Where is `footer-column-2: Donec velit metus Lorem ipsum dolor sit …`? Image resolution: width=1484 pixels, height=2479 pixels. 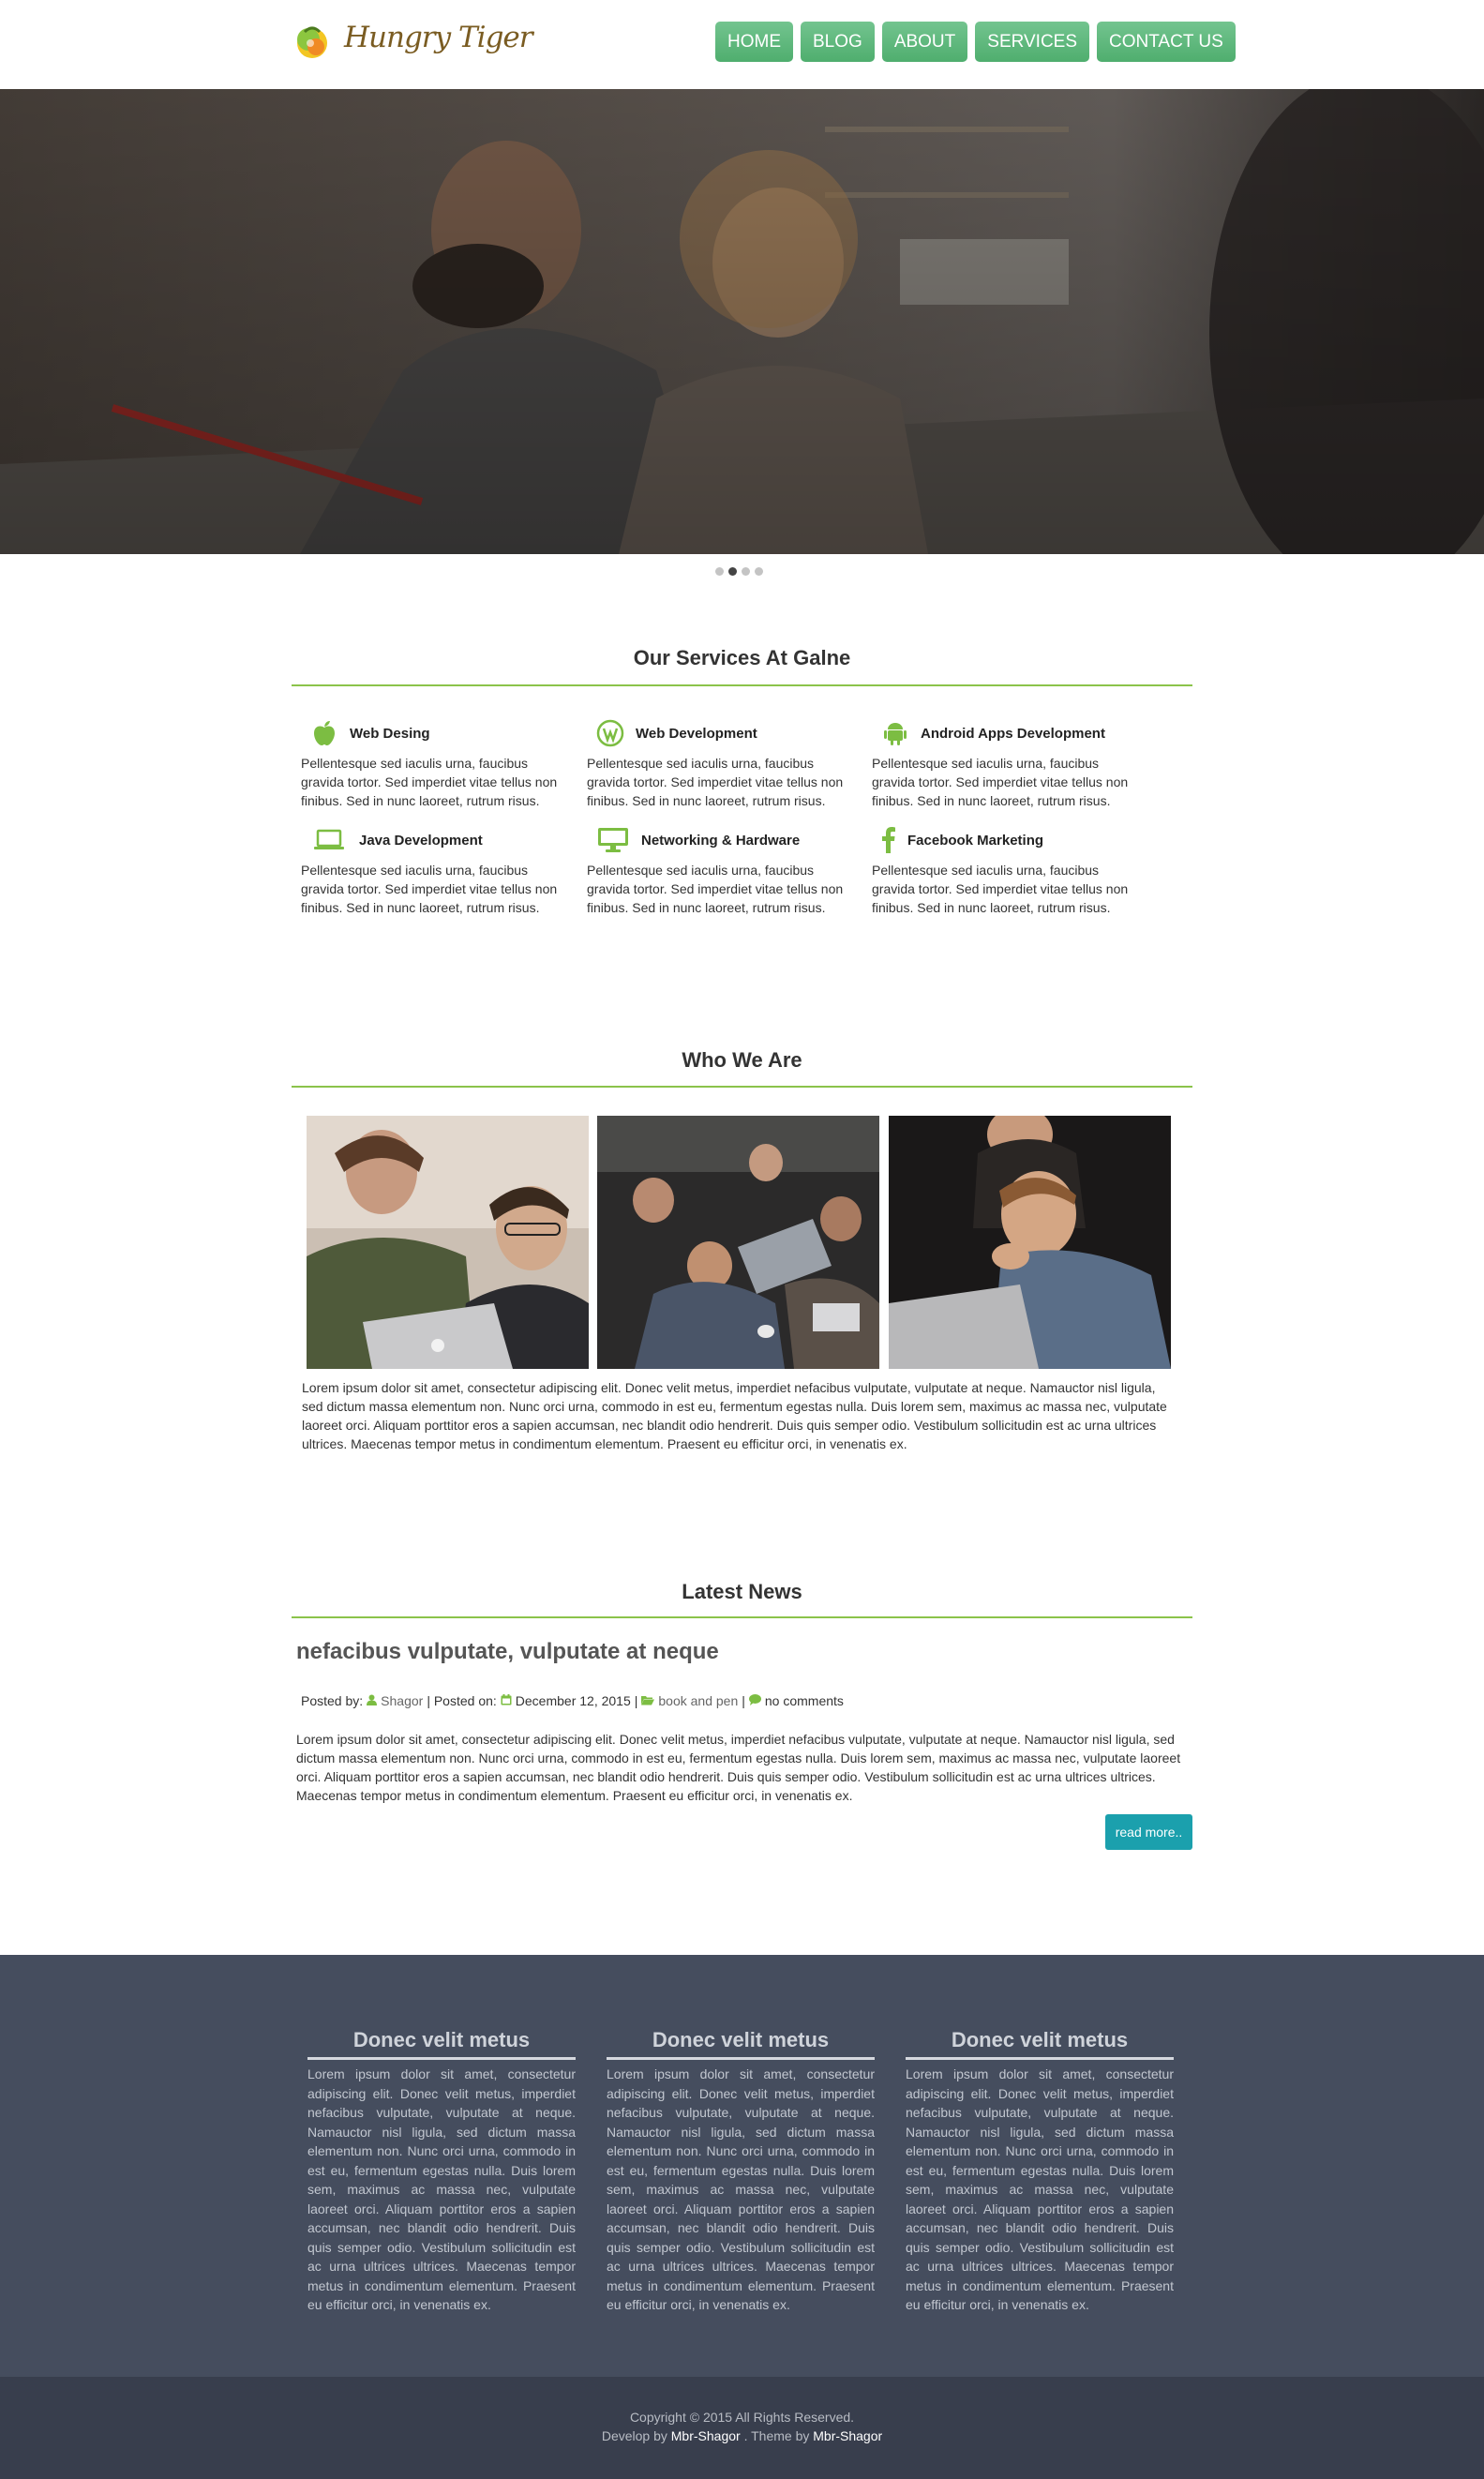 footer-column-2: Donec velit metus Lorem ipsum dolor sit … is located at coordinates (741, 2170).